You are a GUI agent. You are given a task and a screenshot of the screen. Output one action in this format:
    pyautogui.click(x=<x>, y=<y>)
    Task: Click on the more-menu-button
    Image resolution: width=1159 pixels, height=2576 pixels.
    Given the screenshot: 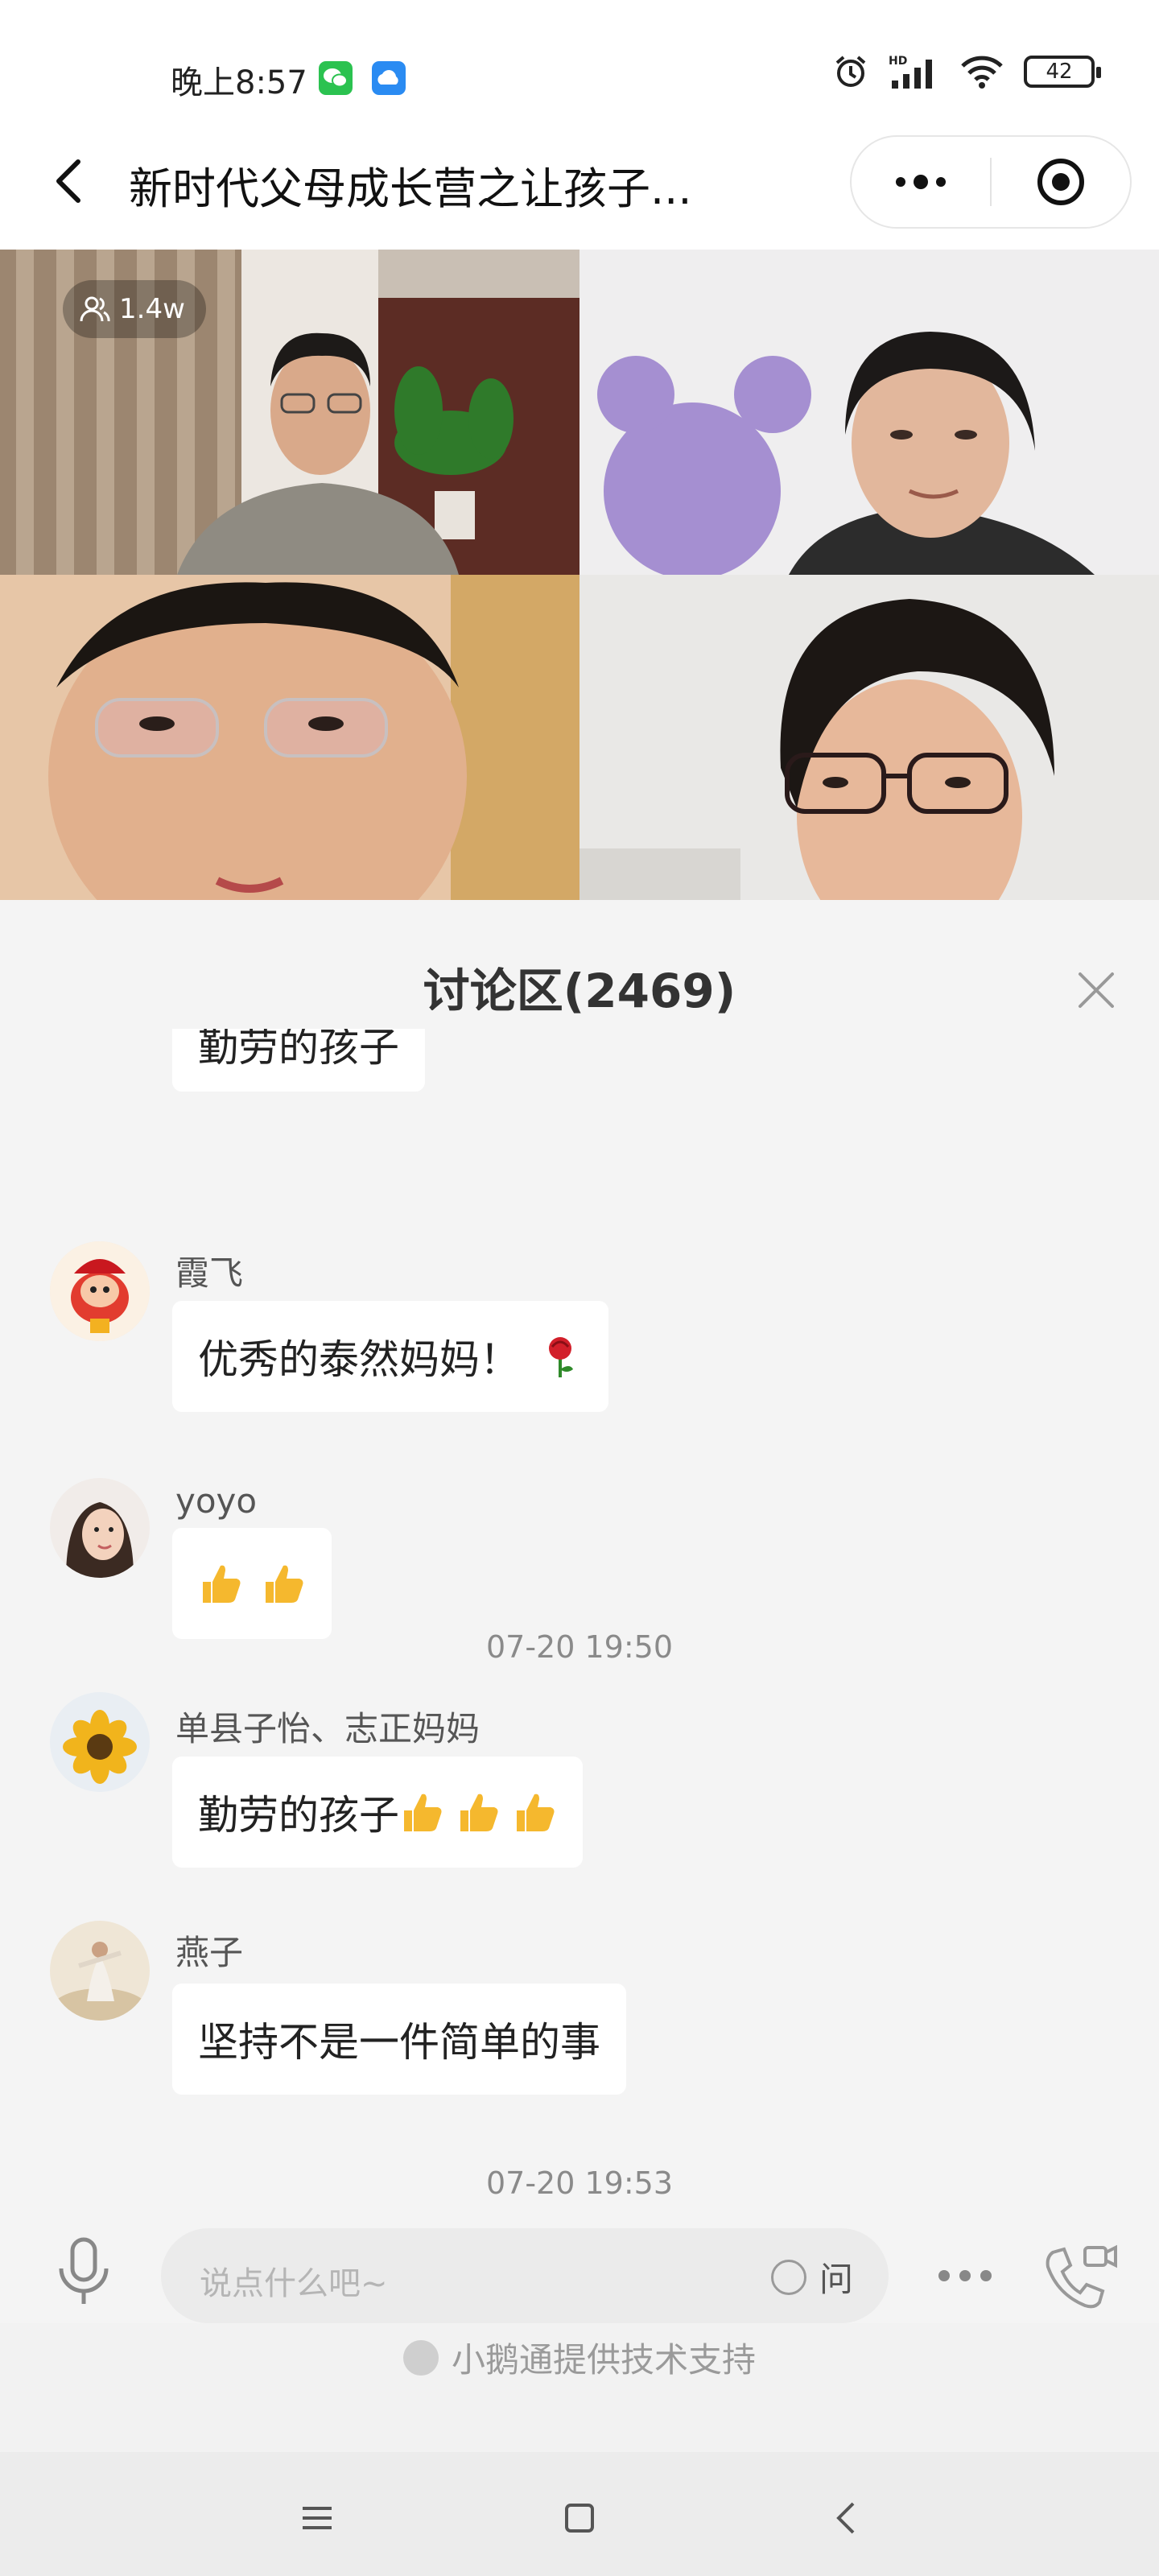 What is the action you would take?
    pyautogui.click(x=921, y=182)
    